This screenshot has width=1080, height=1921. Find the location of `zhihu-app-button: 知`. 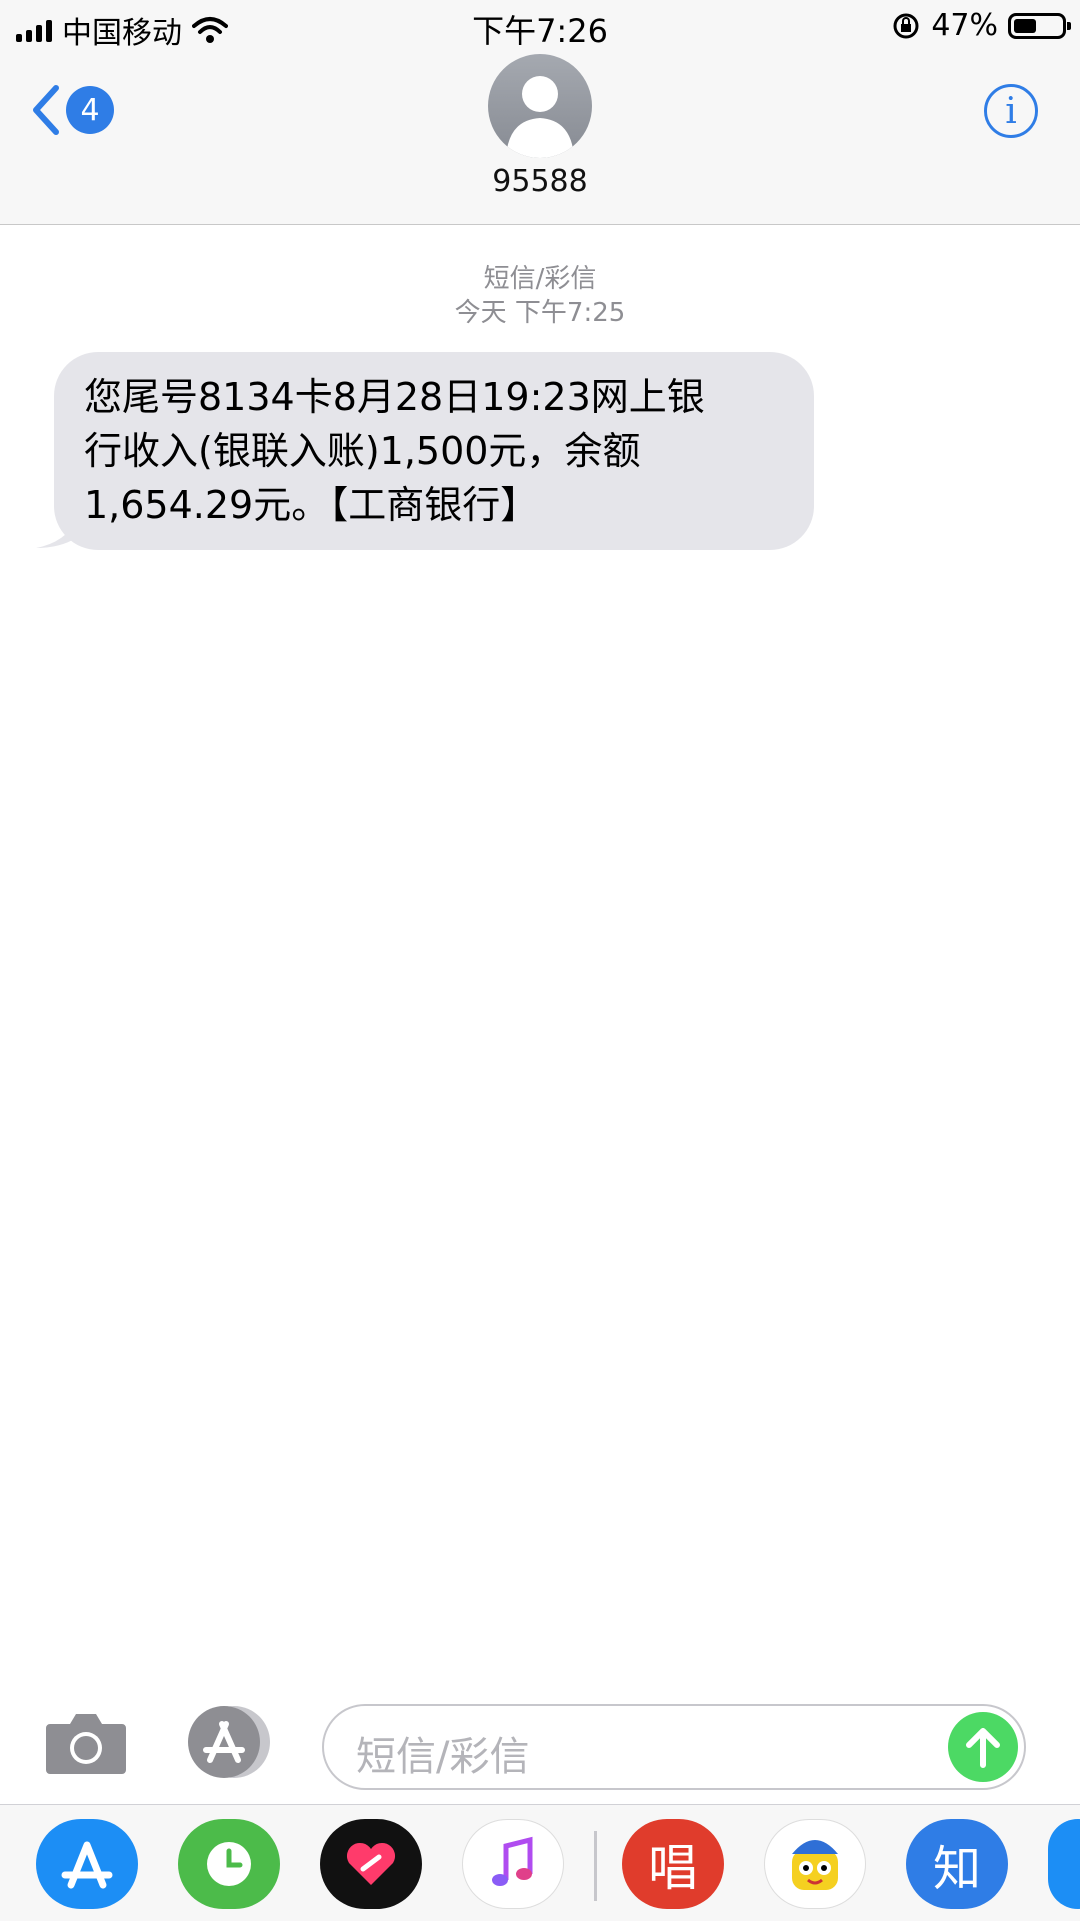

zhihu-app-button: 知 is located at coordinates (957, 1864).